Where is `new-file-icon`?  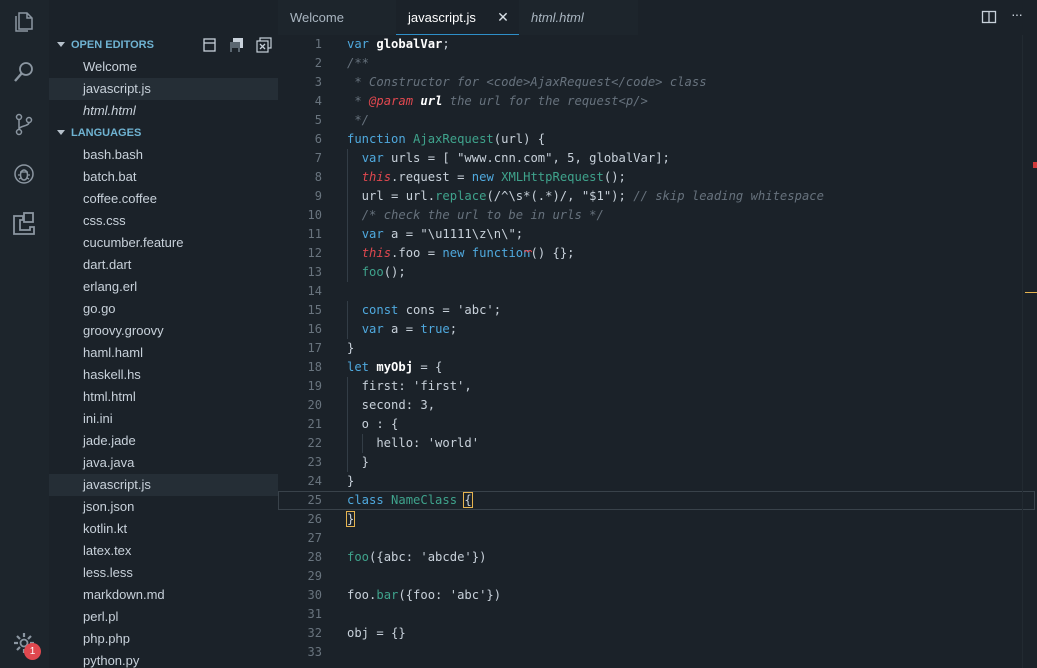
new-file-icon is located at coordinates (210, 45).